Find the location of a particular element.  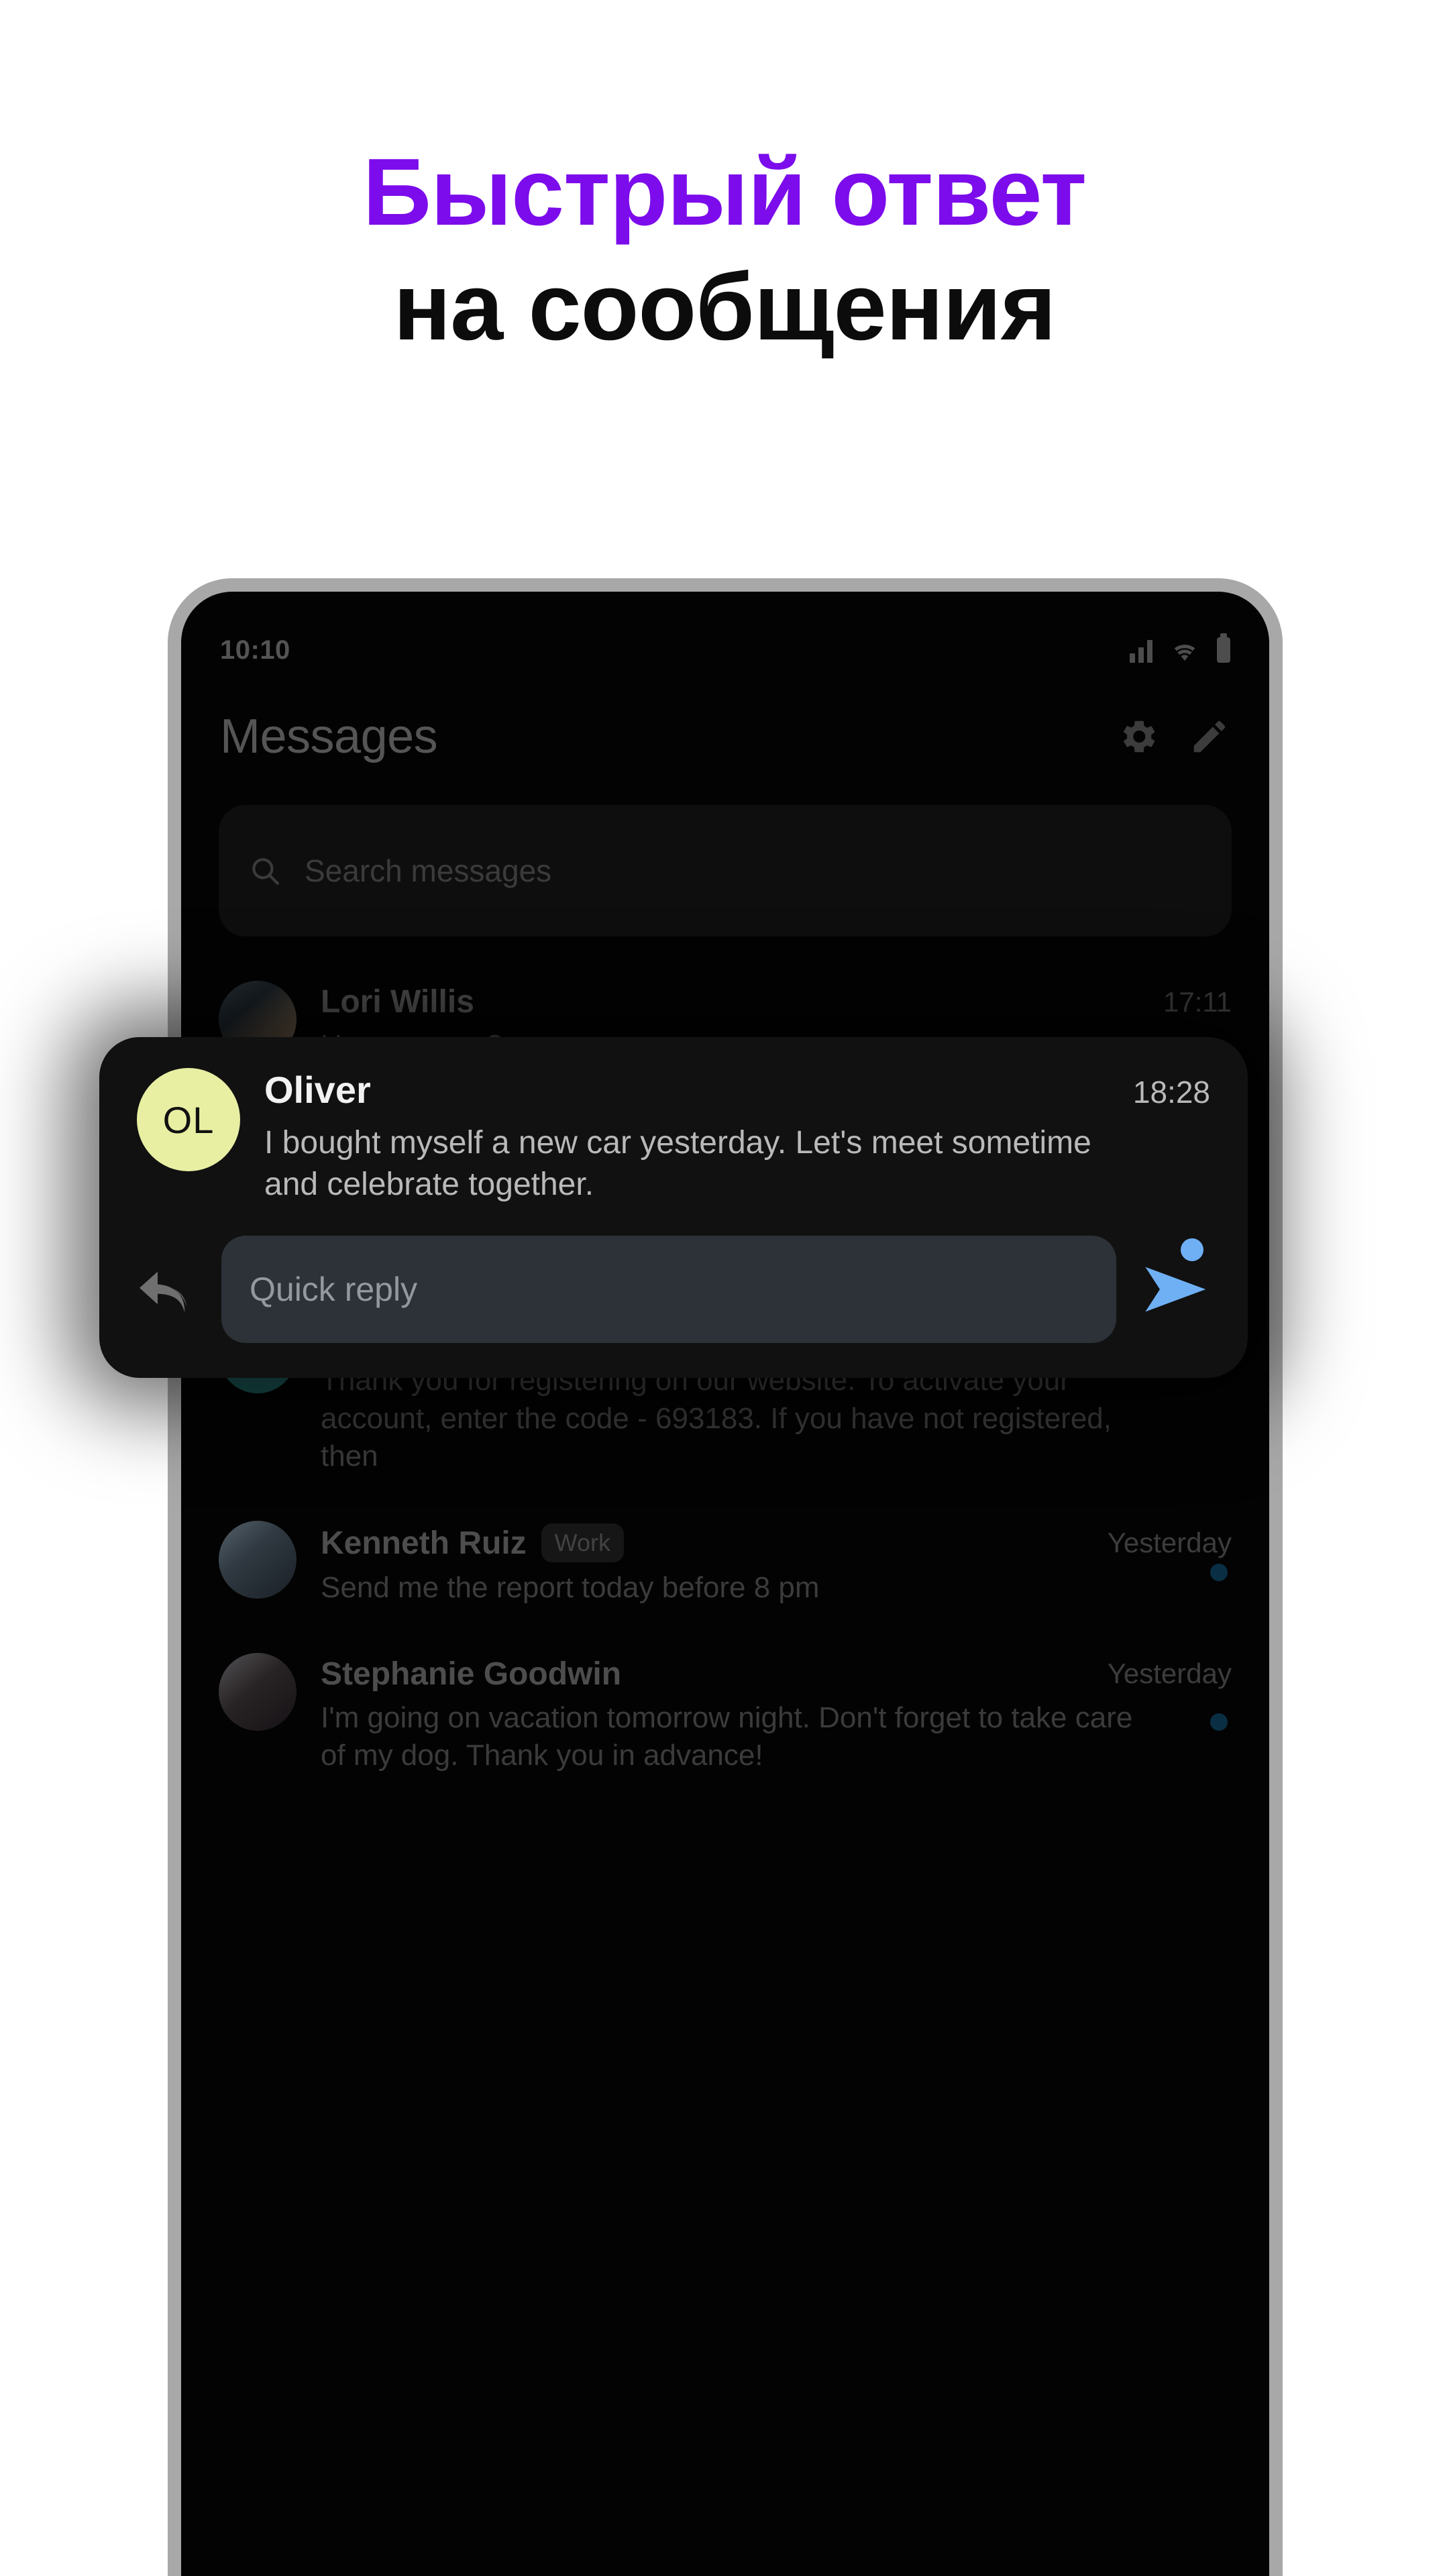

gear-icon is located at coordinates (1138, 736).